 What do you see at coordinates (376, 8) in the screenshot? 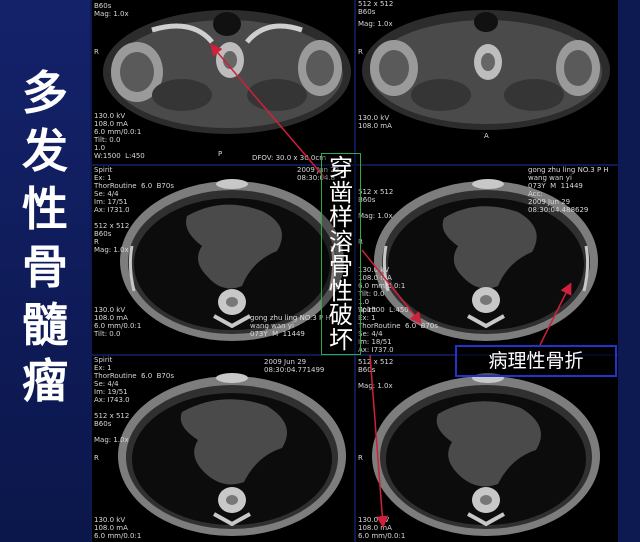
I see `overlay-top-left: 512 x 512 B60s` at bounding box center [376, 8].